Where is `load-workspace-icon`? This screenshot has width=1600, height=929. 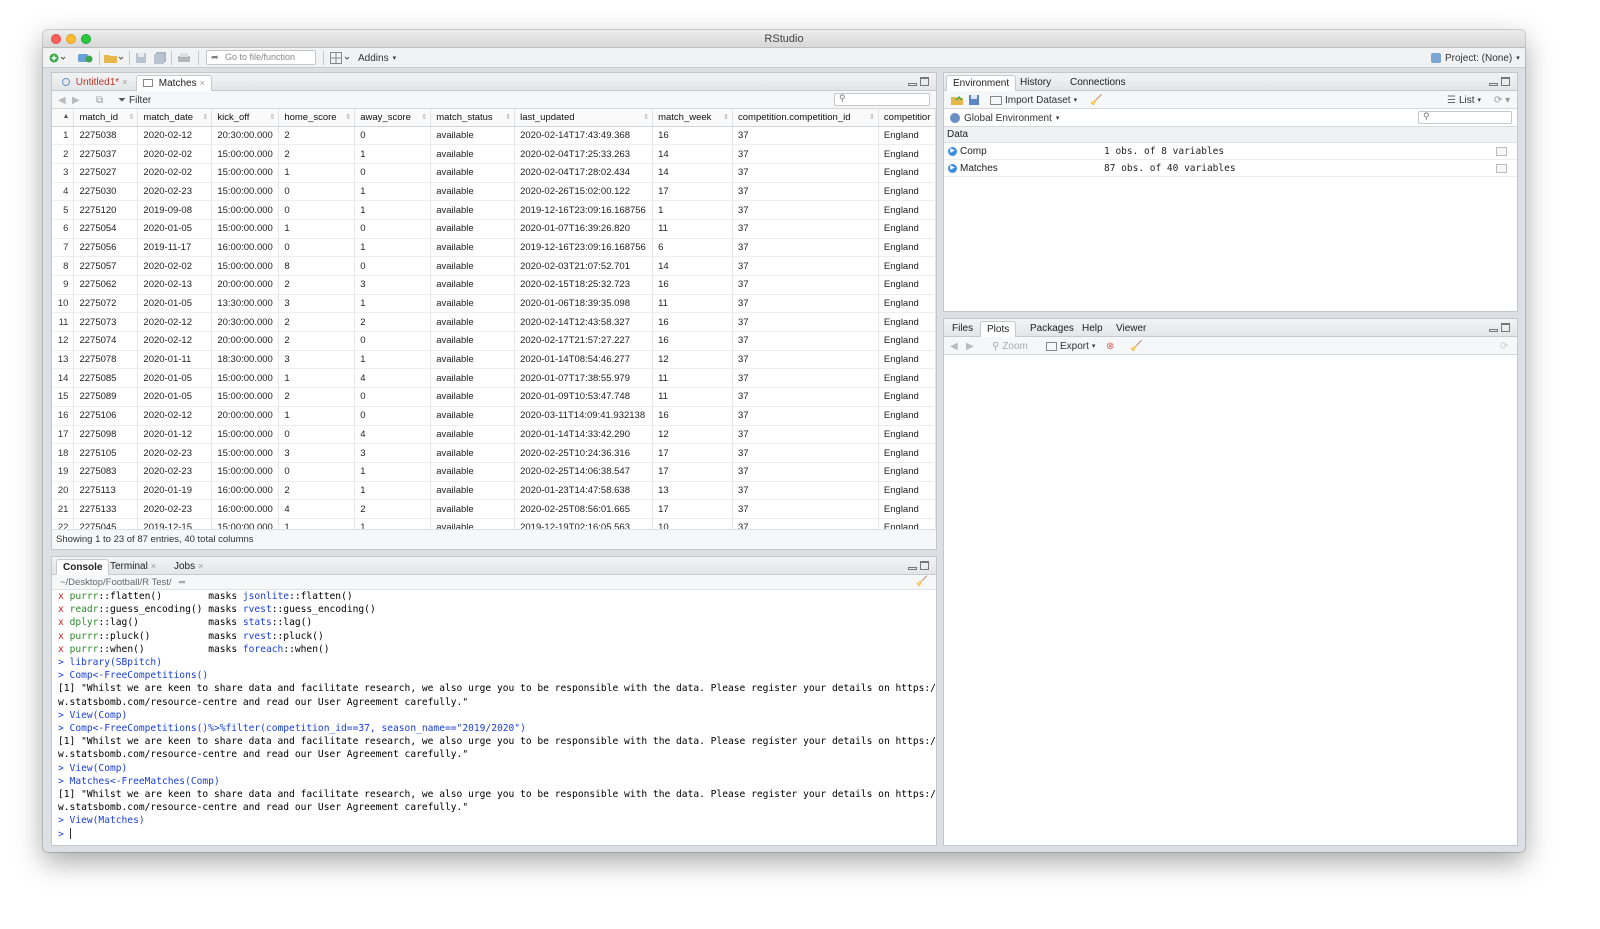
load-workspace-icon is located at coordinates (957, 100).